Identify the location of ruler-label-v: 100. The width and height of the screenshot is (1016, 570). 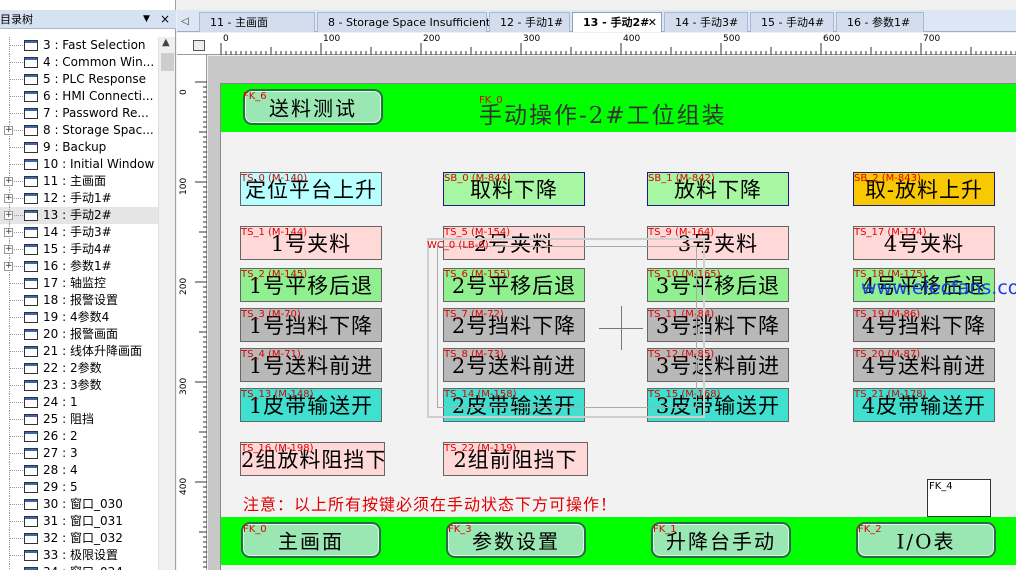
(184, 186).